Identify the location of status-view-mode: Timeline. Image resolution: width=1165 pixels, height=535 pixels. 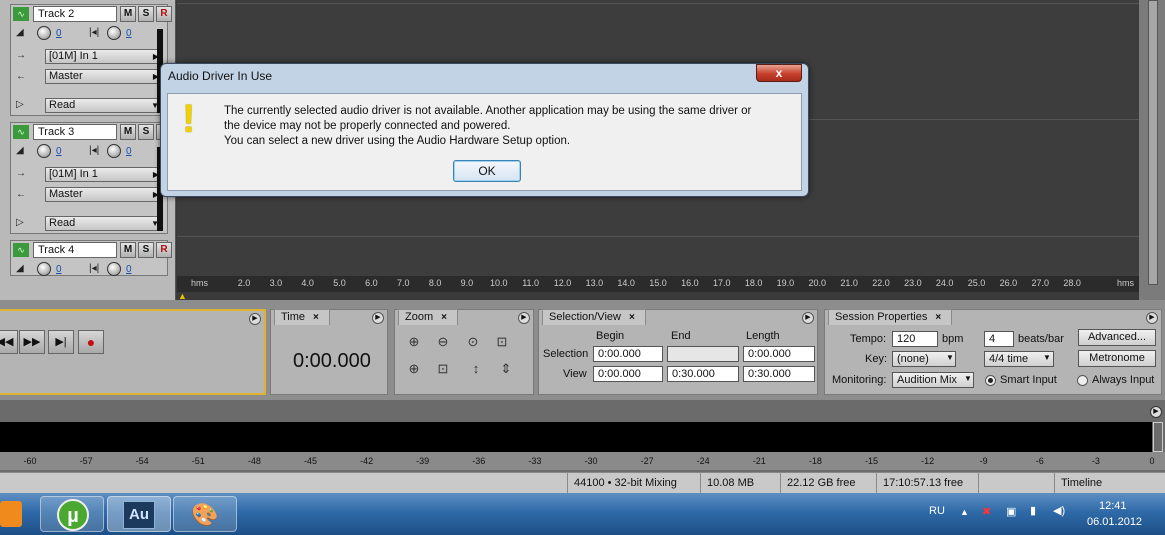
(1109, 483).